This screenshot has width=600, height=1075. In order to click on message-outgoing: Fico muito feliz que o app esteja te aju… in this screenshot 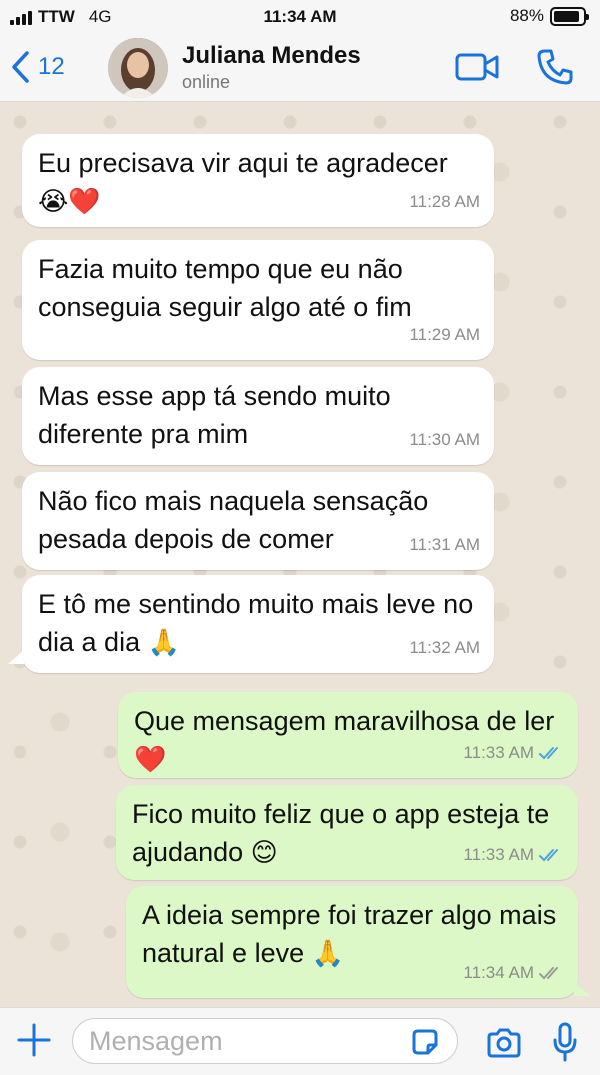, I will do `click(347, 832)`.